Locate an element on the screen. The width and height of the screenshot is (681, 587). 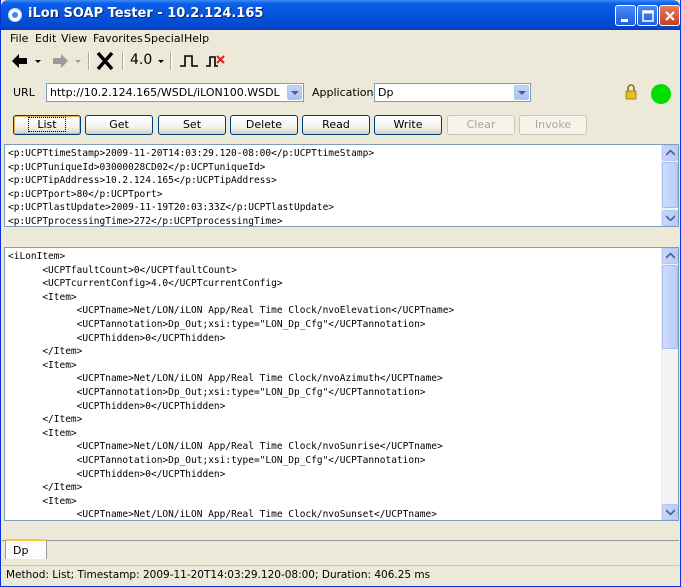
read-button: Read is located at coordinates (336, 125).